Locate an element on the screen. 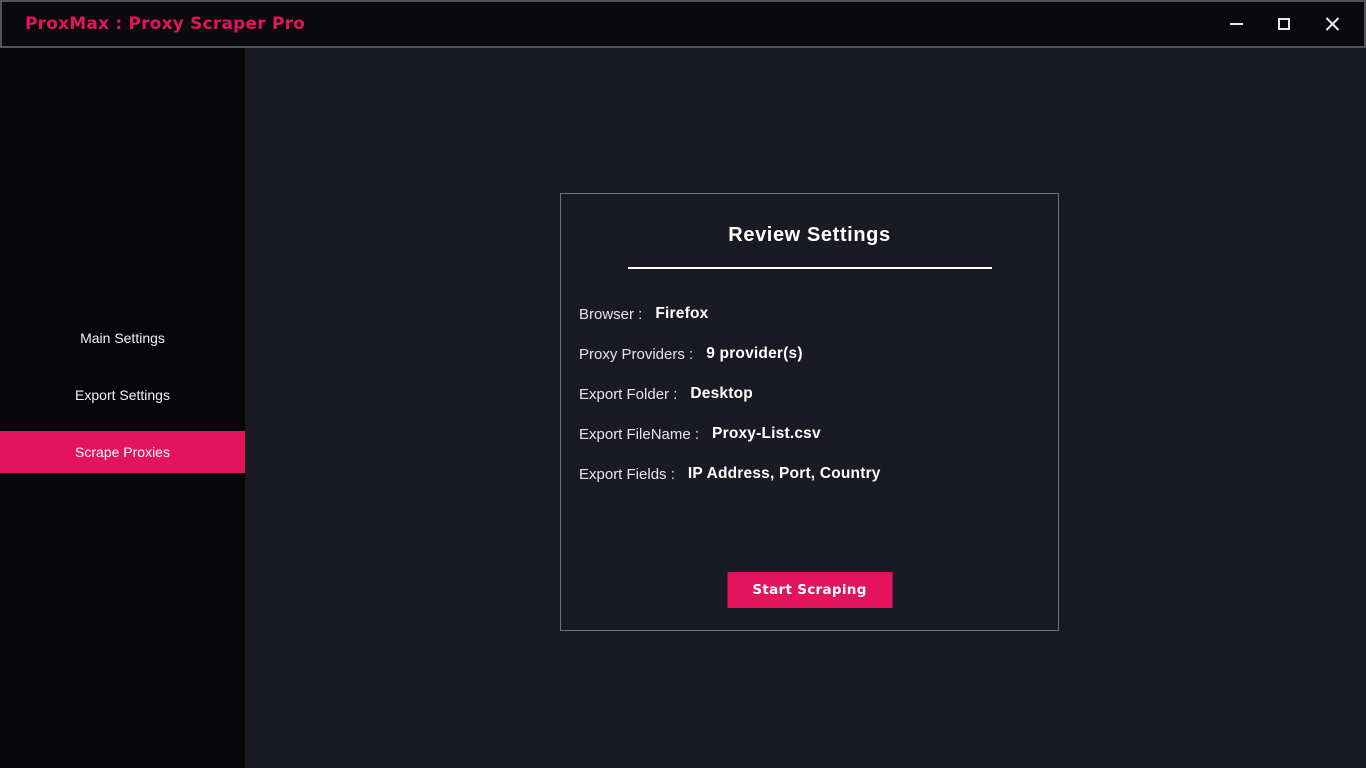  maximize-icon is located at coordinates (1284, 24).